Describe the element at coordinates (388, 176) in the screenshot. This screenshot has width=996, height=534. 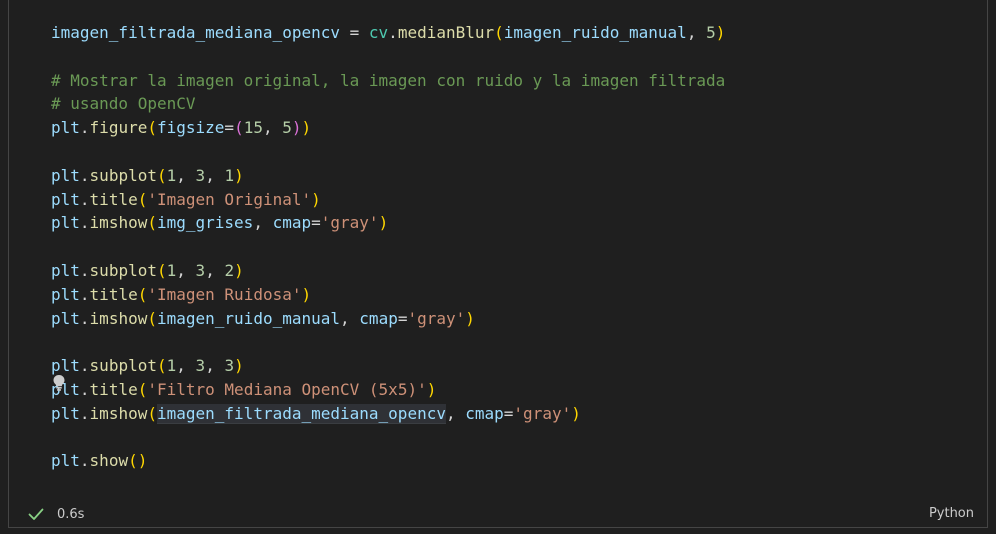
I see `code-line: plt.subplot(1, 3, 1)` at that location.